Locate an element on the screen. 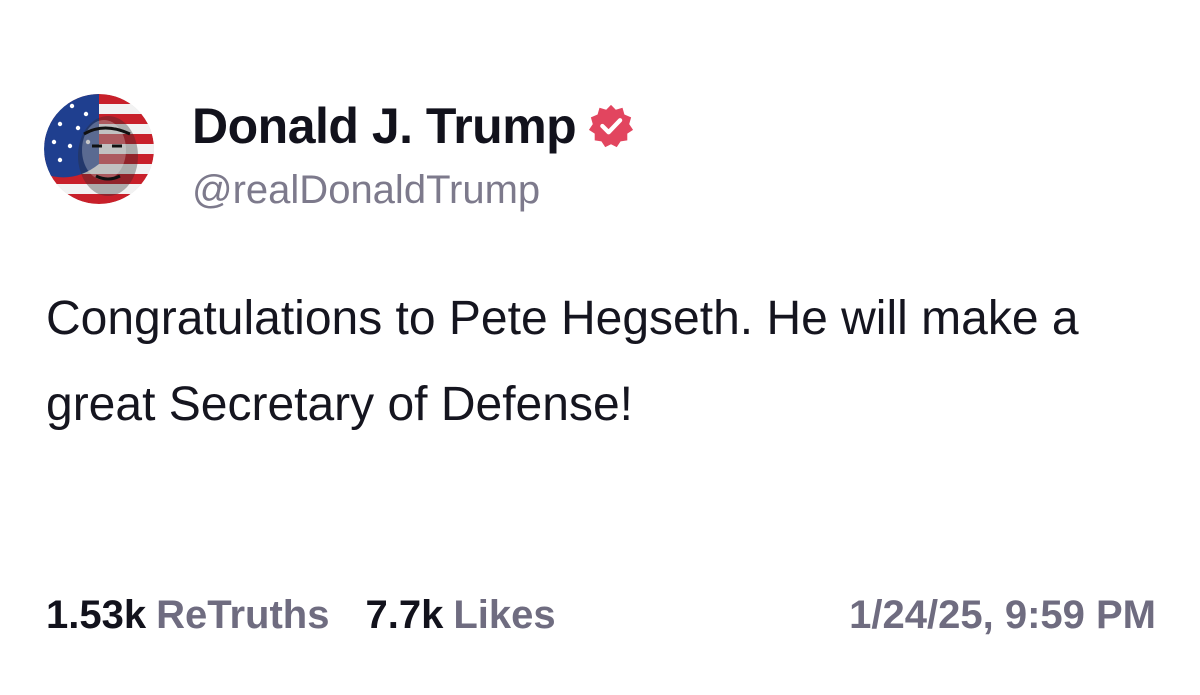 This screenshot has width=1200, height=695. avatar-image is located at coordinates (99, 149).